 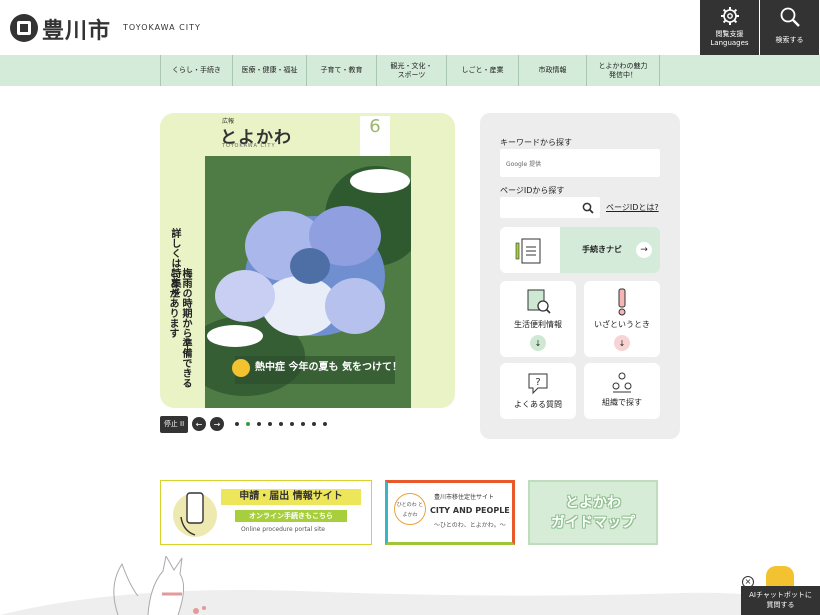 I want to click on slider-next-button: →, so click(x=217, y=424).